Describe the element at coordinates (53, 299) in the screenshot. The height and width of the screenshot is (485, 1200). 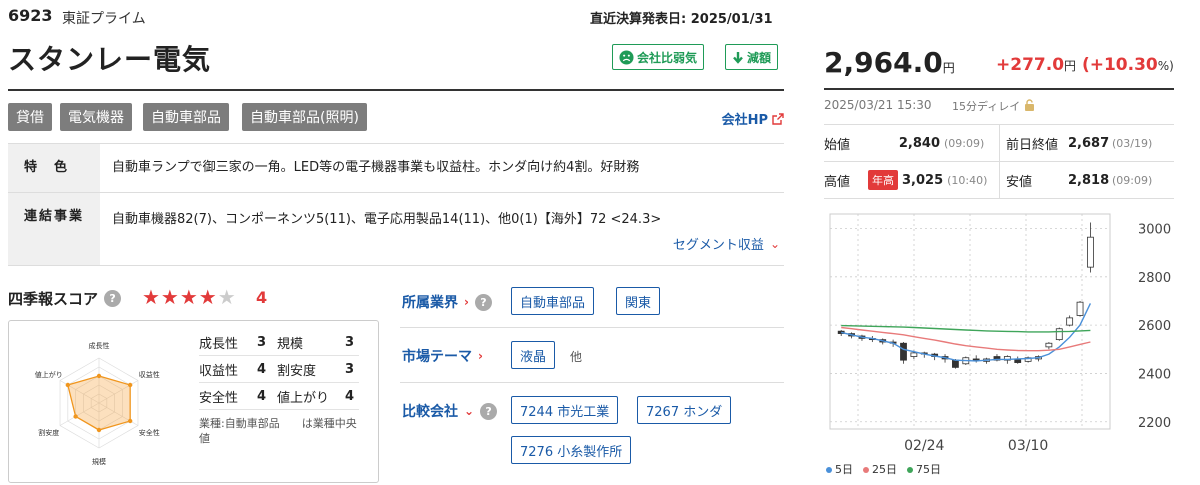
I see `score-title-text: 四季報スコア` at that location.